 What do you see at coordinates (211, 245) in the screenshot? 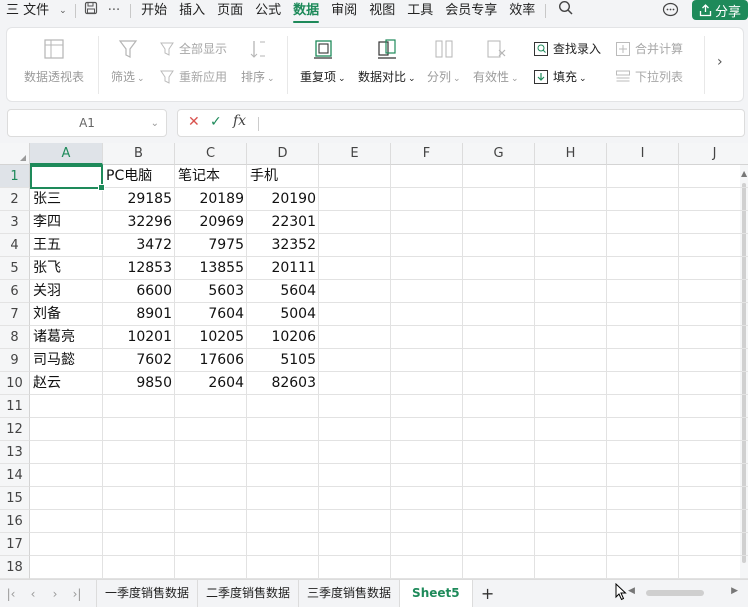
I see `cell: 7975` at bounding box center [211, 245].